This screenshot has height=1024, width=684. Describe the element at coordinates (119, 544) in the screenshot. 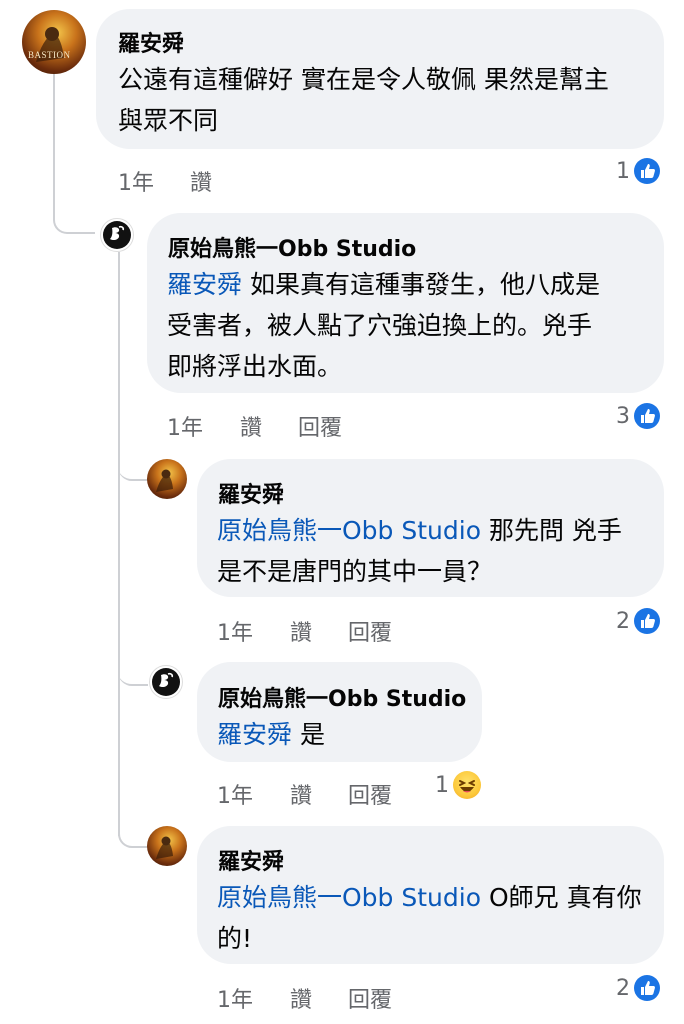

I see `reply-thread-line` at that location.